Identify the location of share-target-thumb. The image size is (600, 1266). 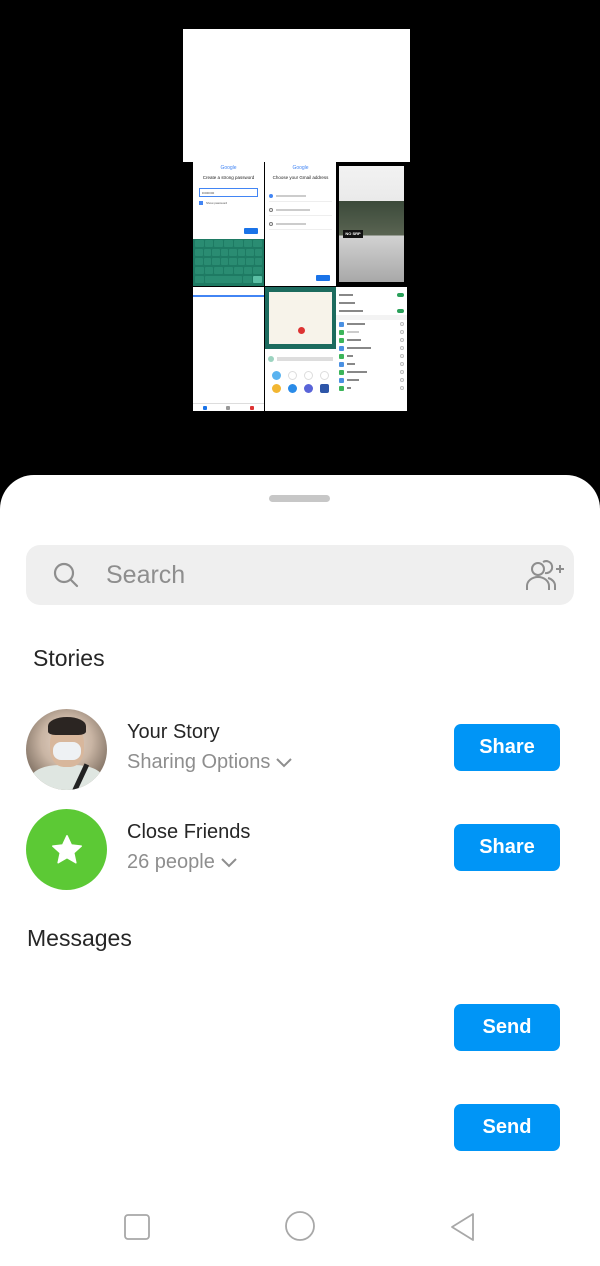
(300, 359).